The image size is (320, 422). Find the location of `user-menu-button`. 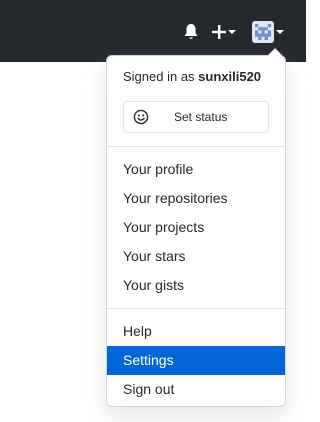

user-menu-button is located at coordinates (268, 32).